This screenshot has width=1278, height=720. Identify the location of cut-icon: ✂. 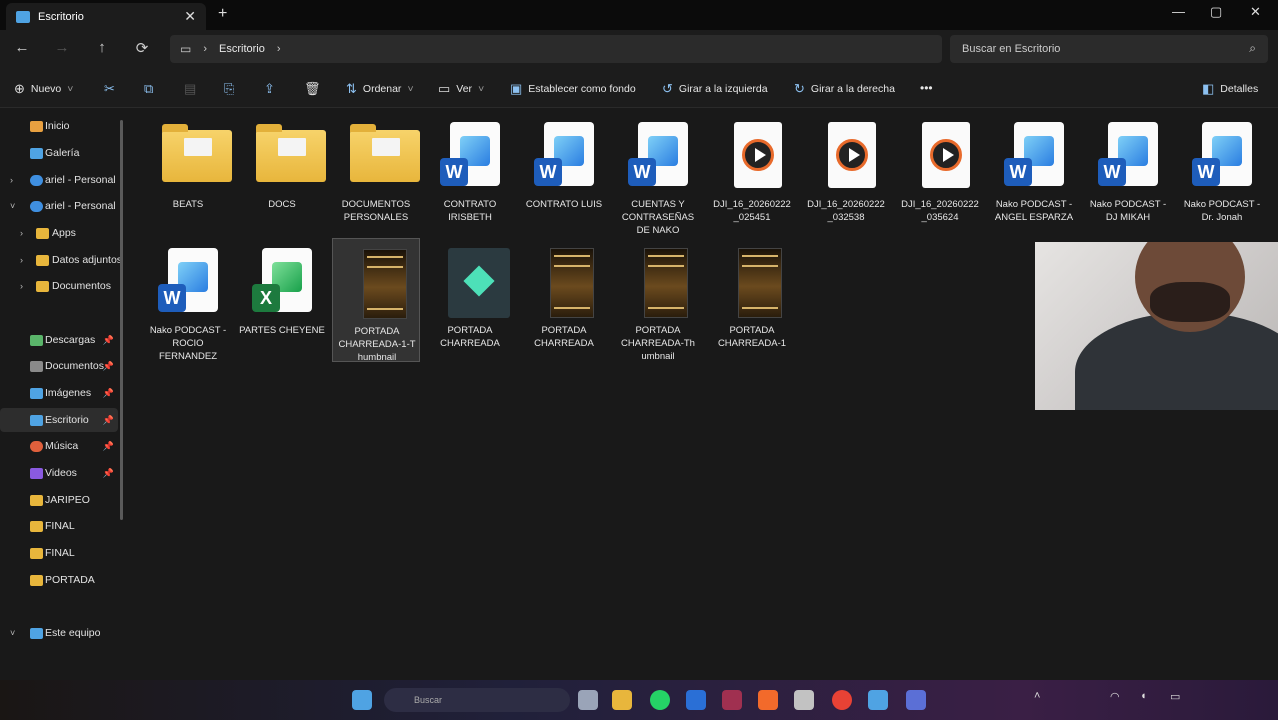
(109, 89).